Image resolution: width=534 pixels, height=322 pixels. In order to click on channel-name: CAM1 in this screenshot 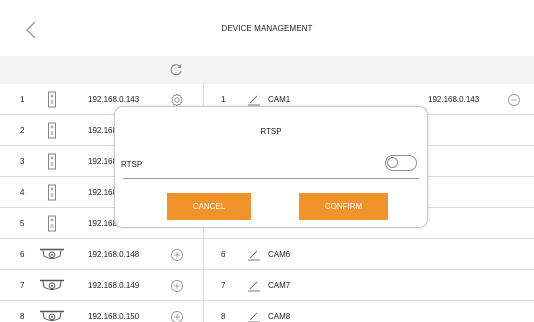, I will do `click(279, 99)`.